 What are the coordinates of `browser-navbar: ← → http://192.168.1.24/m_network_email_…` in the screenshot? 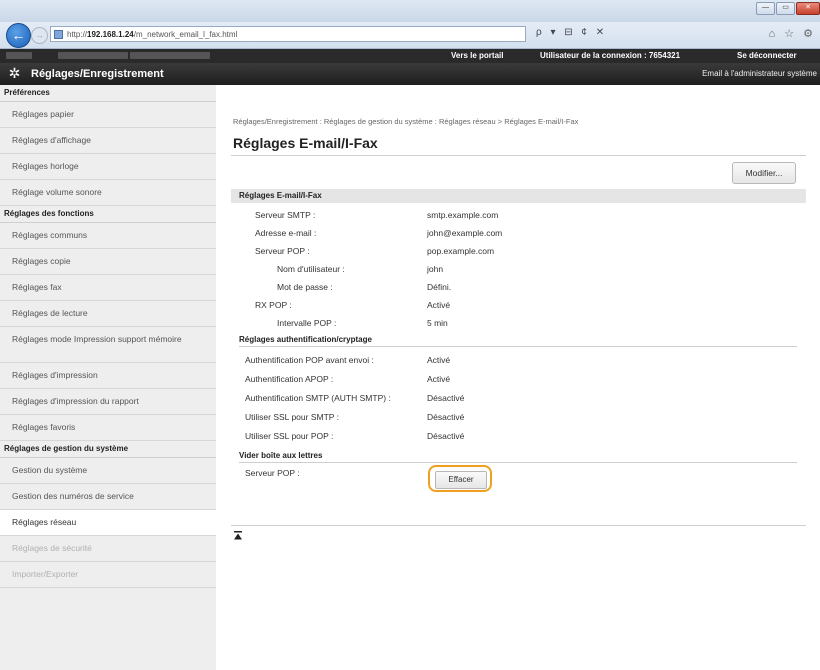 It's located at (410, 35).